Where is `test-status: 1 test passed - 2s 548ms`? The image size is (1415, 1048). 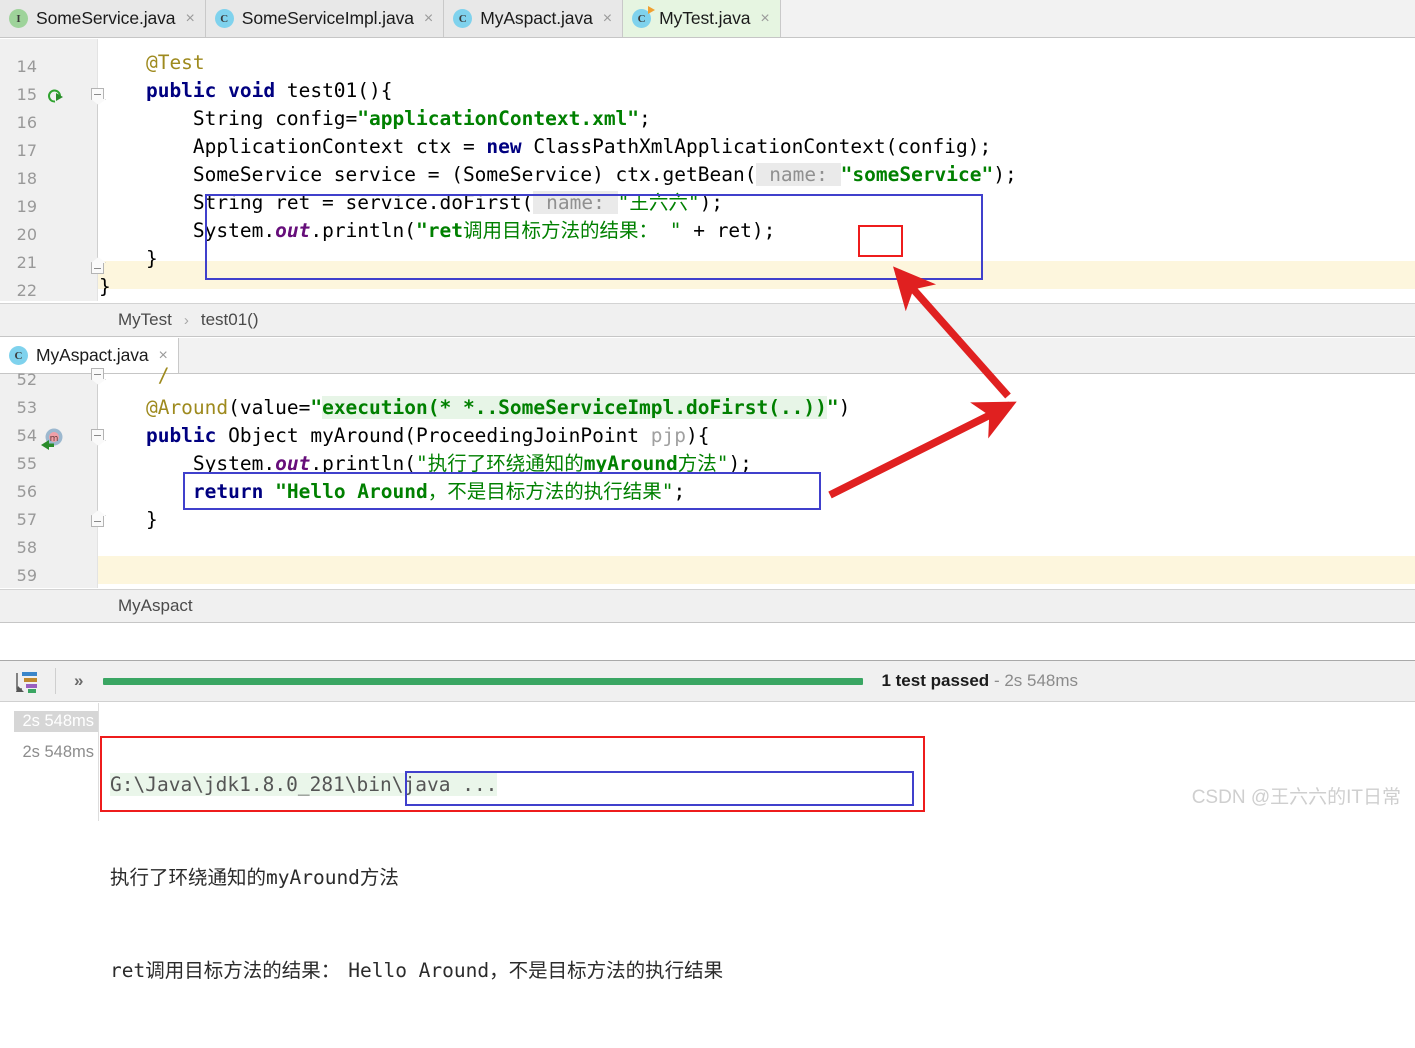 test-status: 1 test passed - 2s 548ms is located at coordinates (979, 681).